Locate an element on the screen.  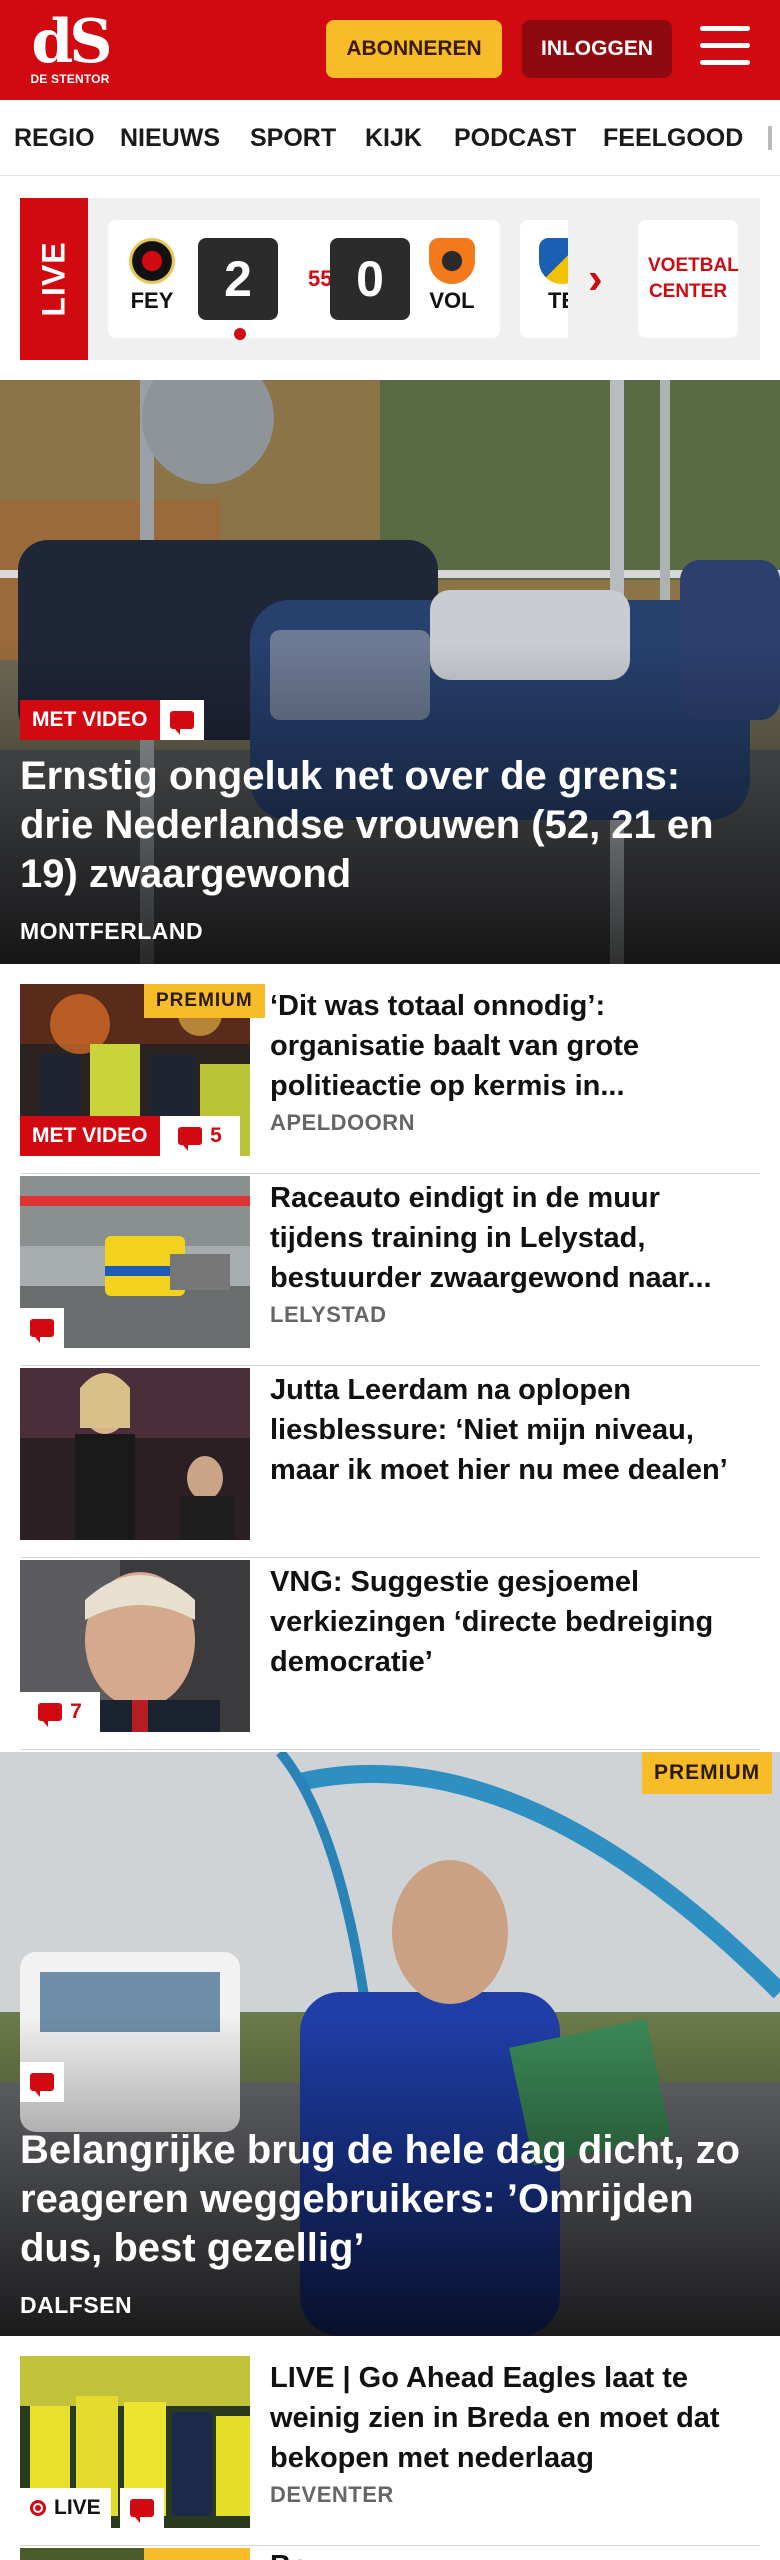
nav-item-kijk: KIJK is located at coordinates (393, 138).